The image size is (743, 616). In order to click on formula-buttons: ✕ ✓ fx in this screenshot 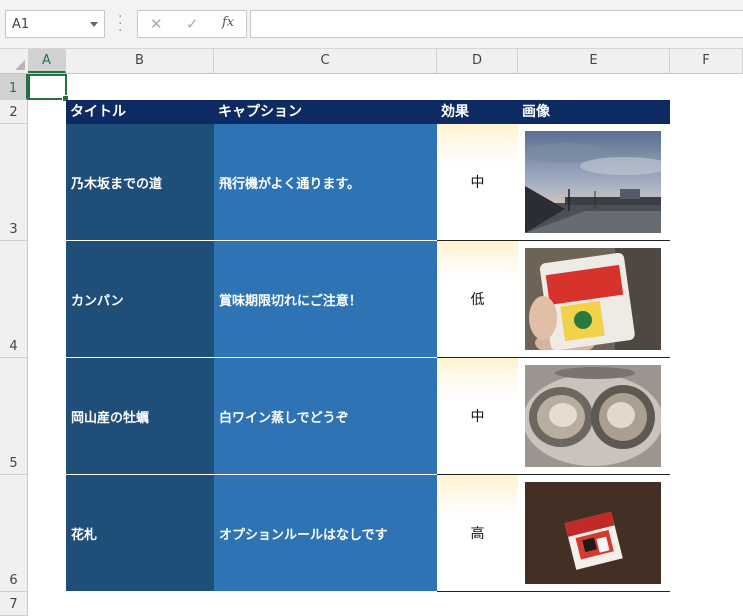, I will do `click(192, 24)`.